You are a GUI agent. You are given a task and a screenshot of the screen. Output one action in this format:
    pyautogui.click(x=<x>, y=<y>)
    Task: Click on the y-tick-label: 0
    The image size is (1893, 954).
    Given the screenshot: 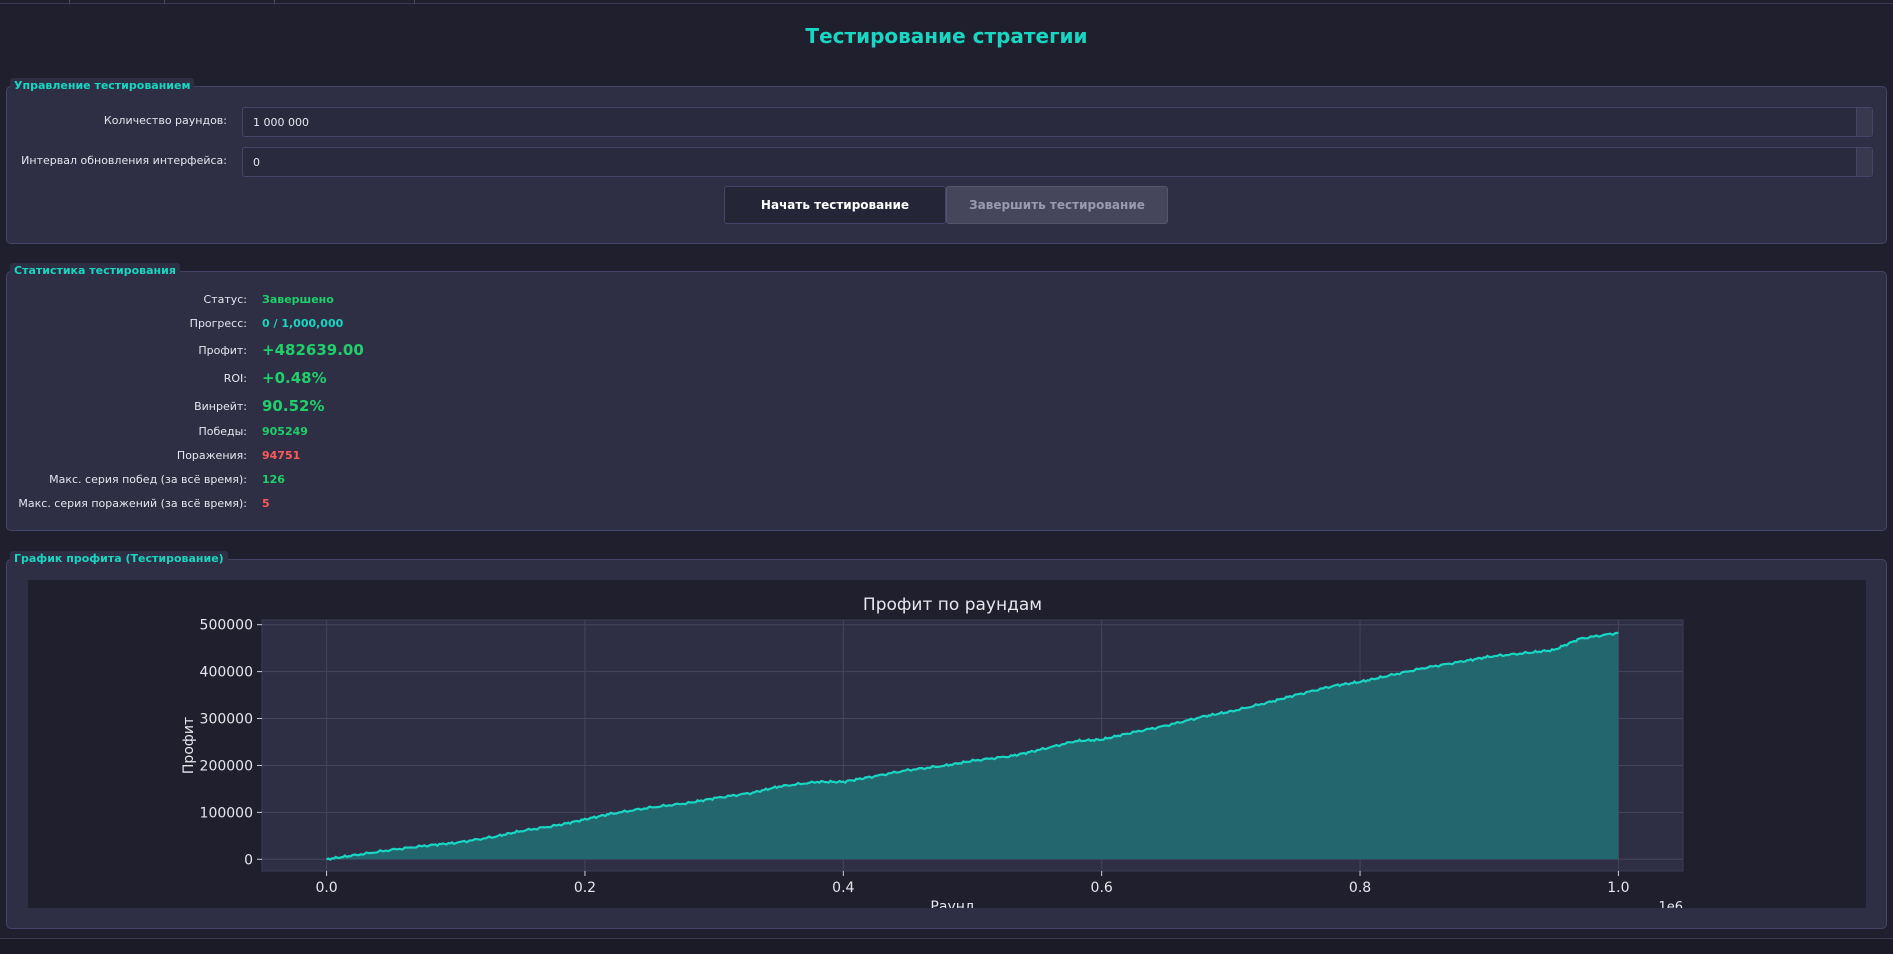 What is the action you would take?
    pyautogui.click(x=248, y=860)
    